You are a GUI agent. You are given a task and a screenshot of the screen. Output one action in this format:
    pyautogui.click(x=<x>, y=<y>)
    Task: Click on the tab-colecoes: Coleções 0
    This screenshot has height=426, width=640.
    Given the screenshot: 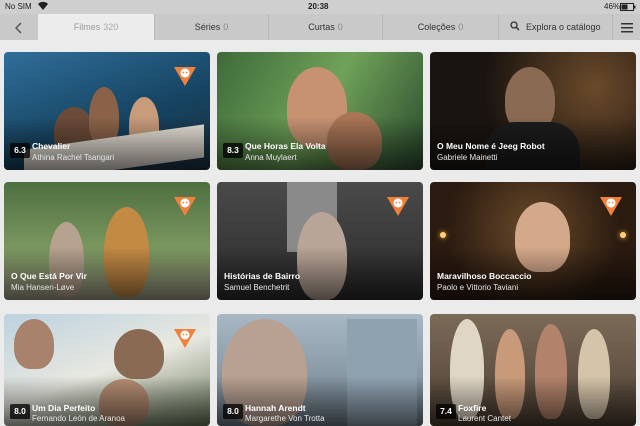 What is the action you would take?
    pyautogui.click(x=440, y=27)
    